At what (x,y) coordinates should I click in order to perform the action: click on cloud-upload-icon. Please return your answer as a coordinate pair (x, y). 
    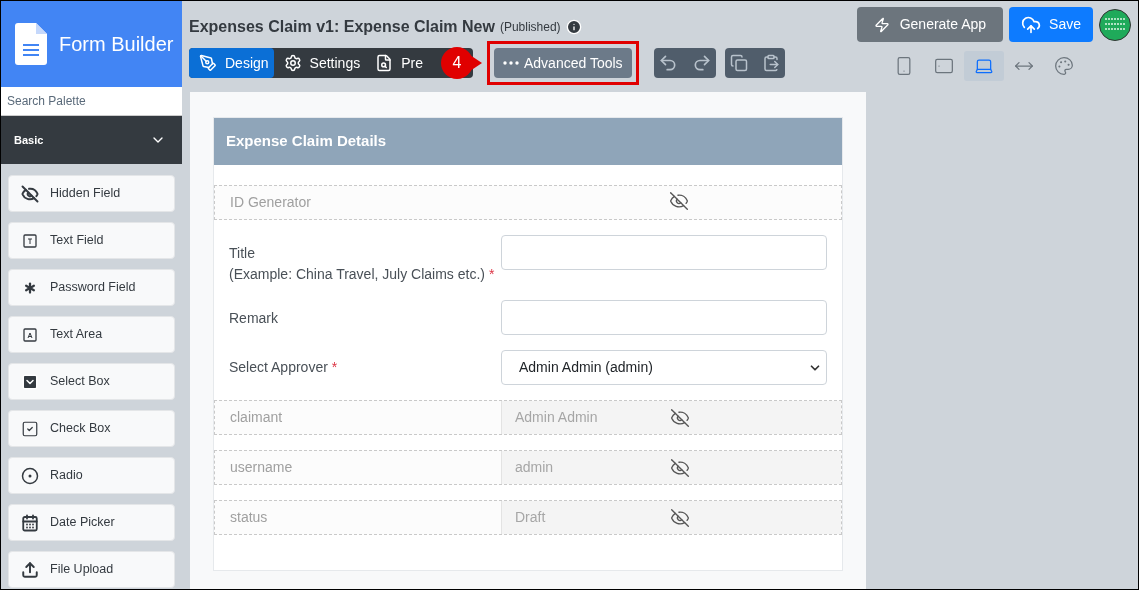
    Looking at the image, I should click on (1031, 24).